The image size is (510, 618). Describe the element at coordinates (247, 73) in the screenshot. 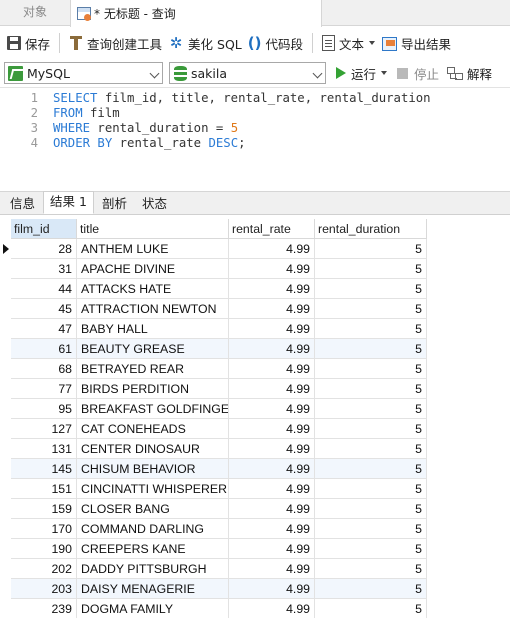

I see `database-select: sakila` at that location.